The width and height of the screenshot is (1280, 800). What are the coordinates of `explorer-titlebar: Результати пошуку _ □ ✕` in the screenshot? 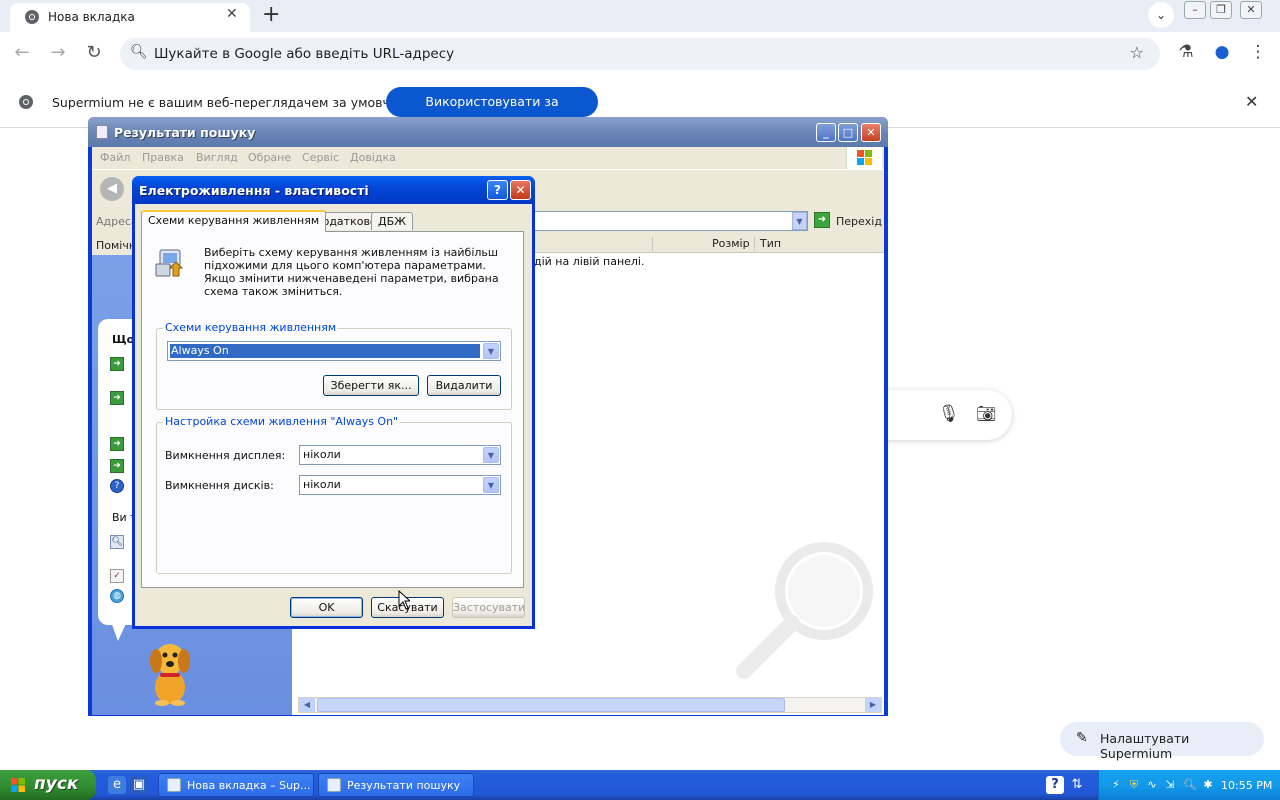 It's located at (488, 132).